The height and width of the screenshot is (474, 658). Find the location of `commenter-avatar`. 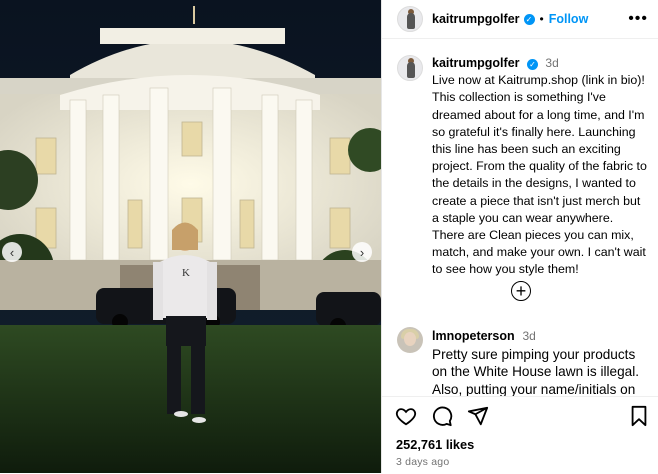

commenter-avatar is located at coordinates (410, 340).